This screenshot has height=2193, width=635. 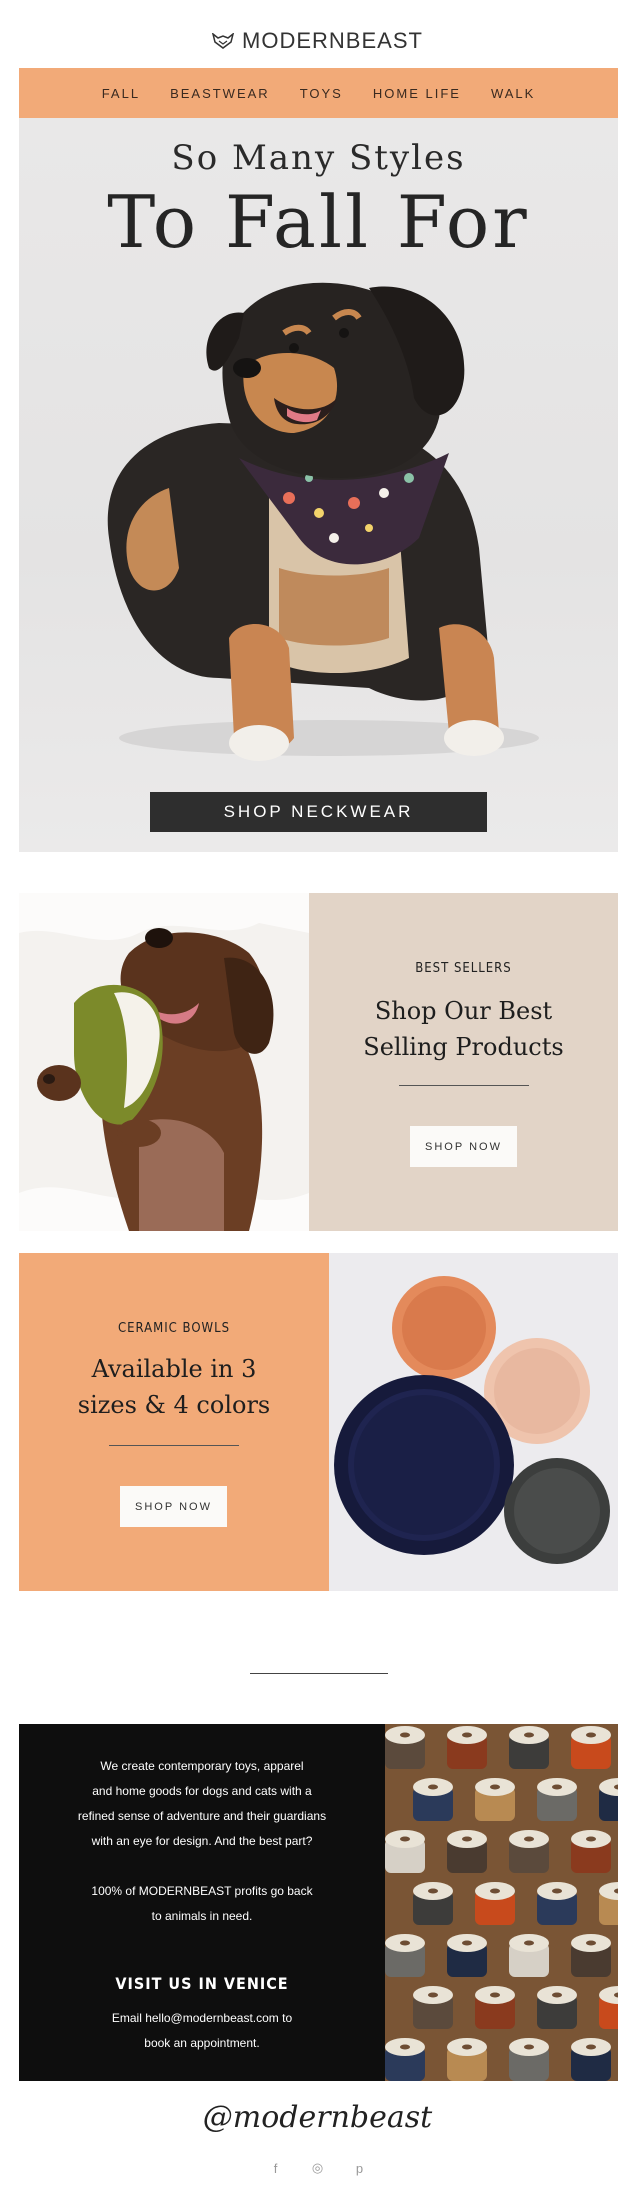 I want to click on instagram-icon: ◎, so click(x=318, y=2168).